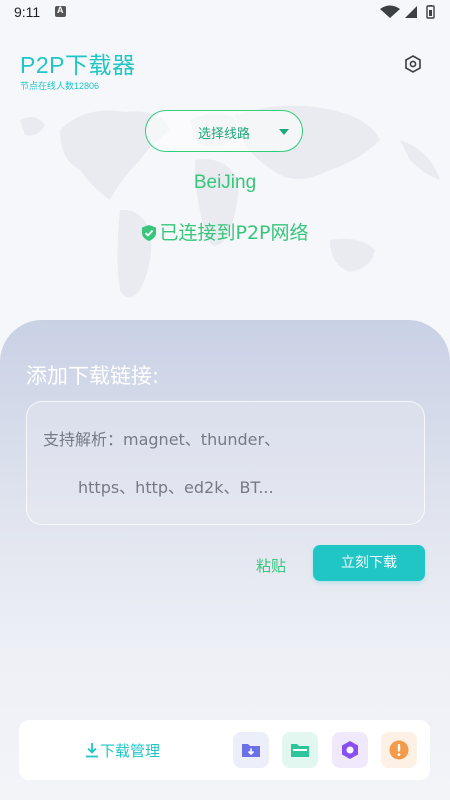 This screenshot has width=450, height=800. What do you see at coordinates (60, 11) in the screenshot?
I see `notification-icon` at bounding box center [60, 11].